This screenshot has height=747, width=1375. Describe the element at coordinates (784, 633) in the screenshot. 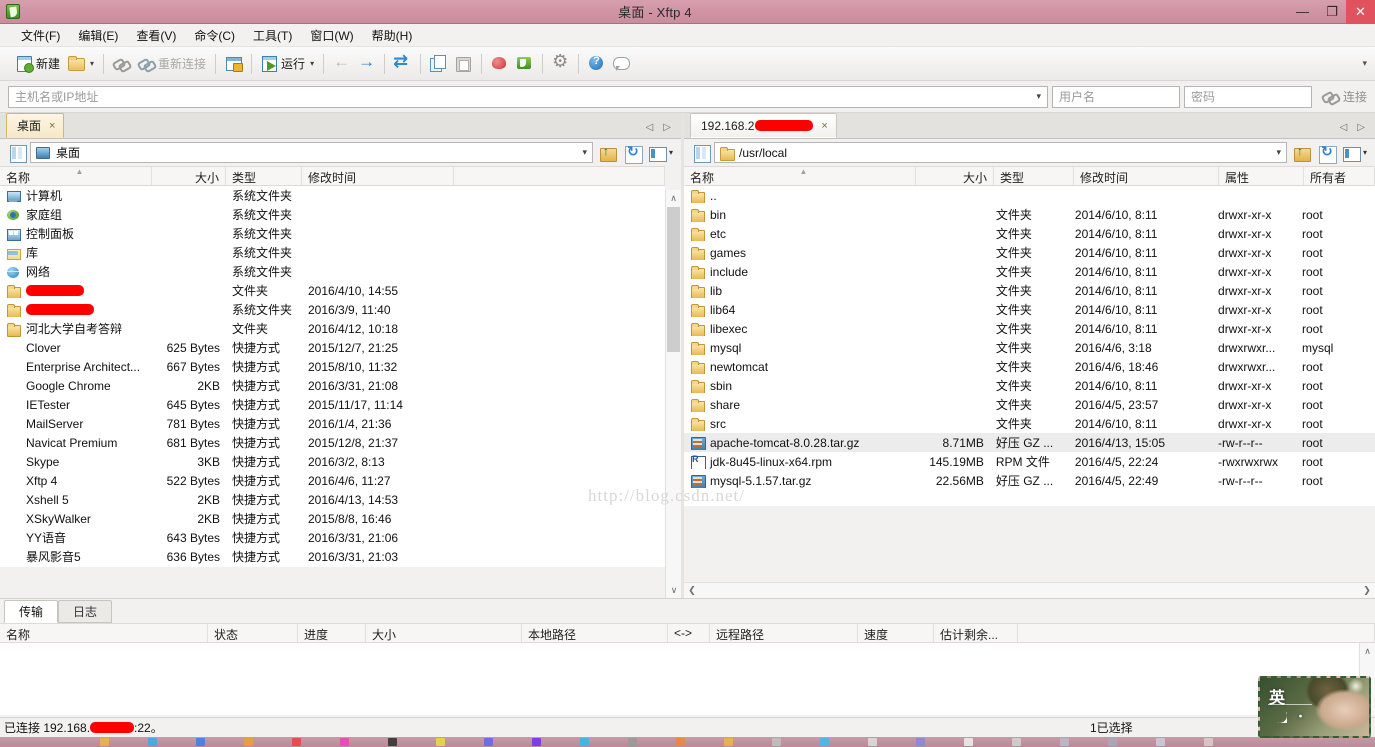

I see `transfer-col-remotepath: 远程路径` at that location.